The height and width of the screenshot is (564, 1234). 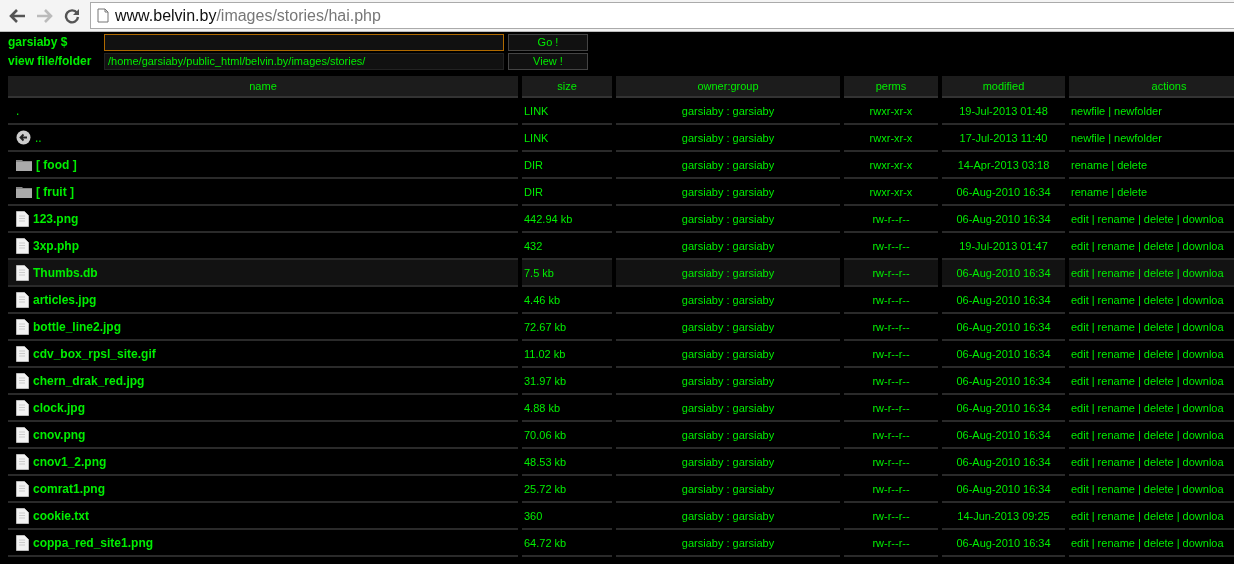 I want to click on modified-cell: 06-Aug-2010 16:34, so click(x=1003, y=354).